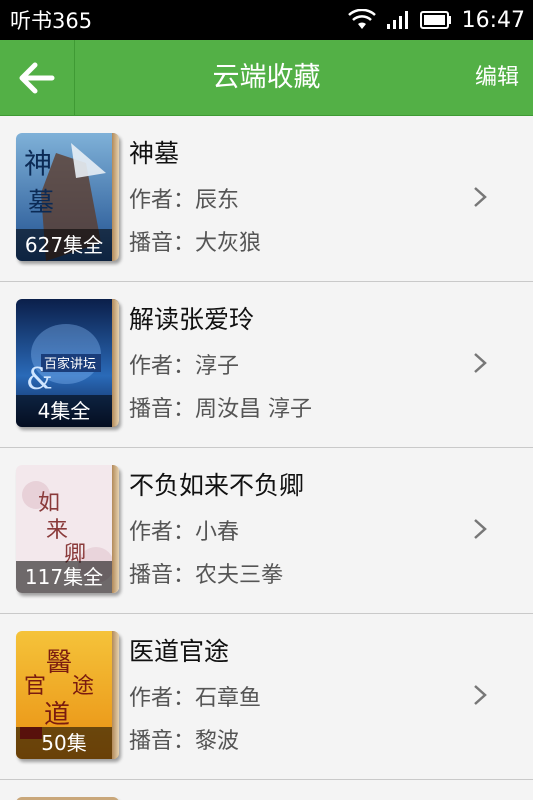  I want to click on svg-text: 来, so click(57, 530).